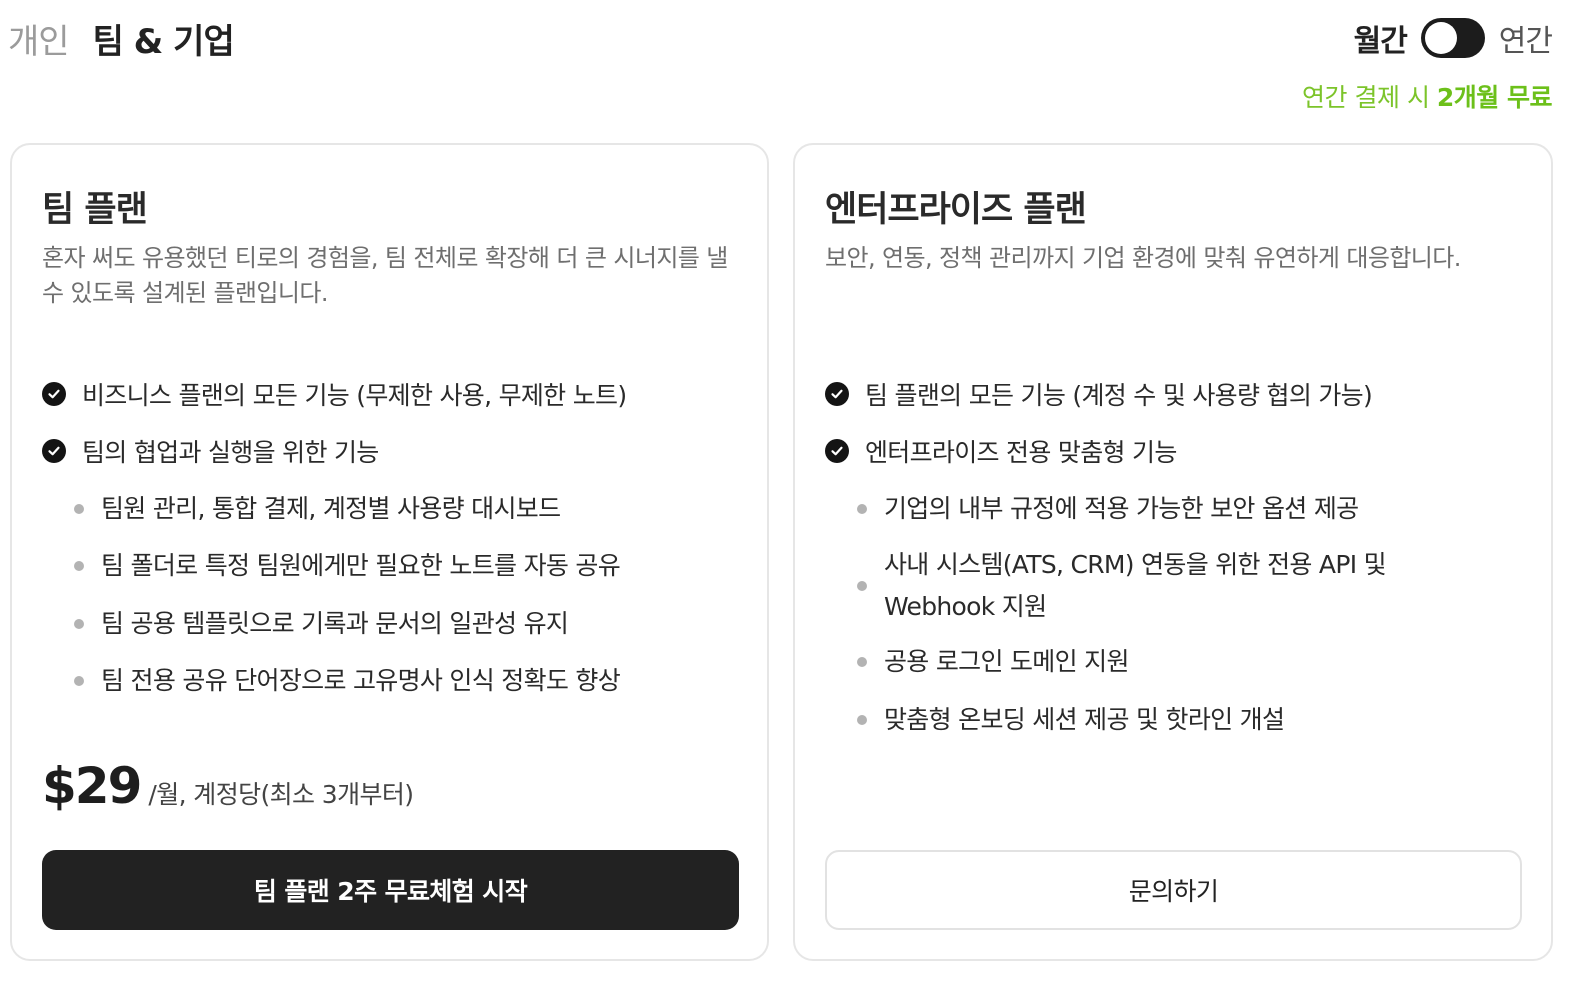  Describe the element at coordinates (1526, 38) in the screenshot. I see `yearly-label: 연간` at that location.